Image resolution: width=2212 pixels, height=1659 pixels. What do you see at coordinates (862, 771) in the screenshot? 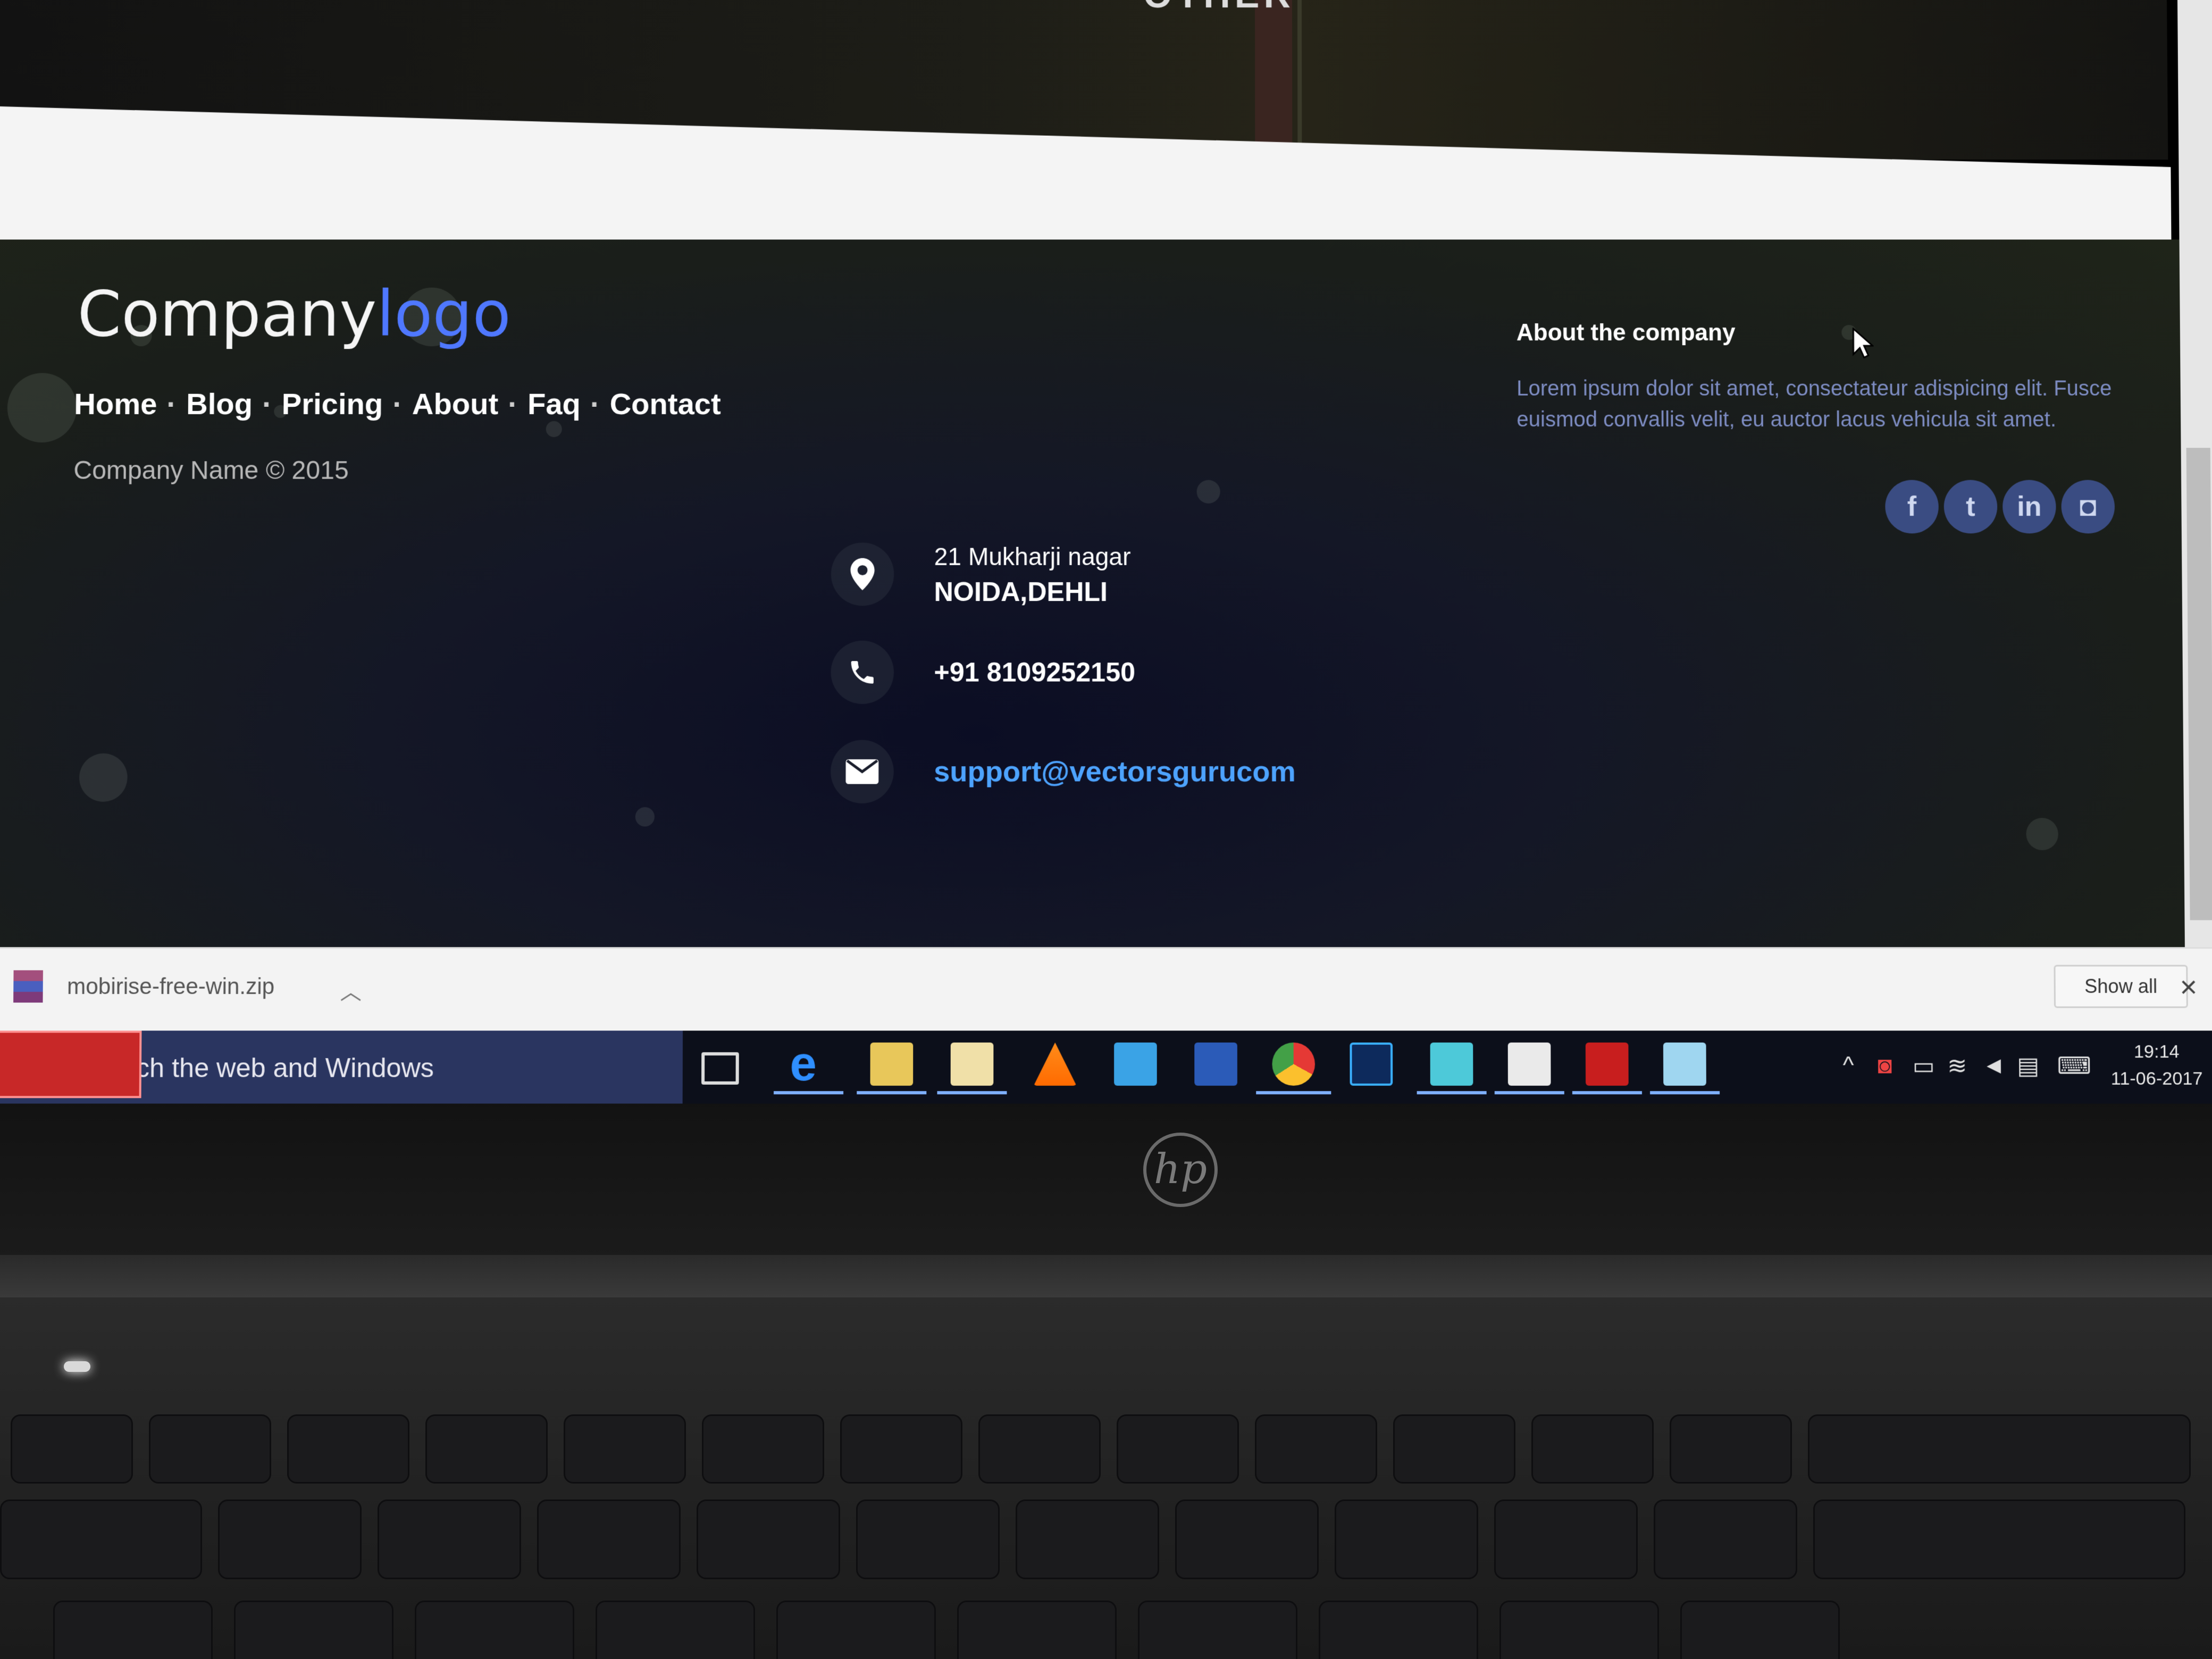
I see `envelope-icon` at bounding box center [862, 771].